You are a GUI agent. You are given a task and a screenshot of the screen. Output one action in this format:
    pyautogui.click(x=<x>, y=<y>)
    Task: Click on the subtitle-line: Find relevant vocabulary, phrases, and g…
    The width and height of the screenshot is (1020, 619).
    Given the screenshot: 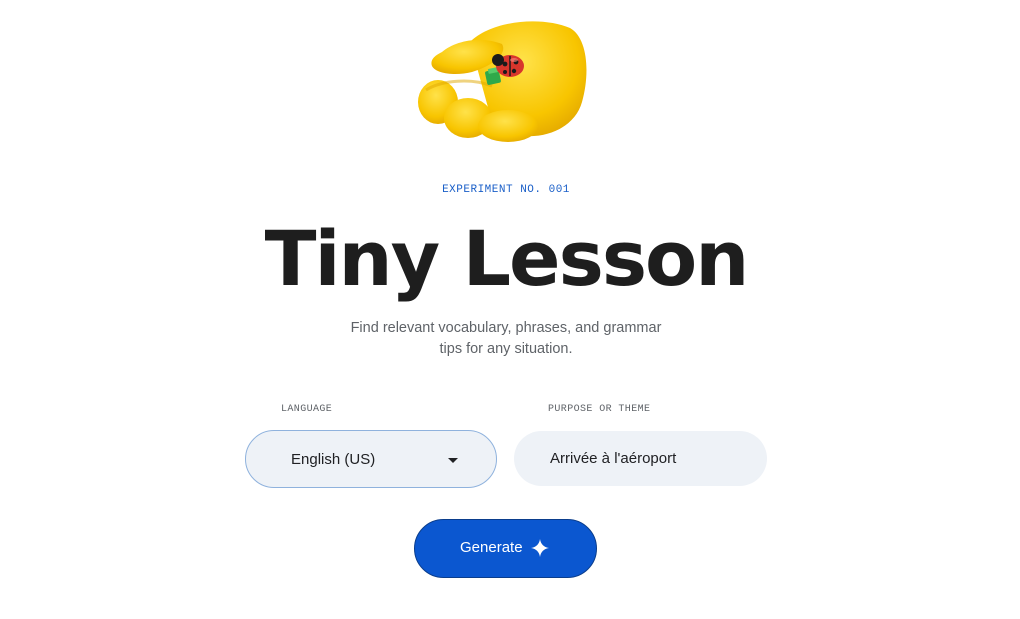 What is the action you would take?
    pyautogui.click(x=506, y=328)
    